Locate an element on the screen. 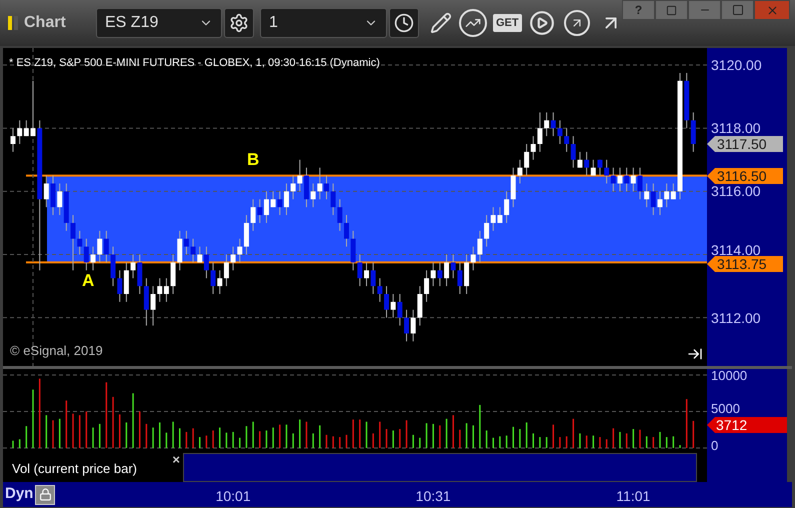  clock-icon is located at coordinates (404, 23).